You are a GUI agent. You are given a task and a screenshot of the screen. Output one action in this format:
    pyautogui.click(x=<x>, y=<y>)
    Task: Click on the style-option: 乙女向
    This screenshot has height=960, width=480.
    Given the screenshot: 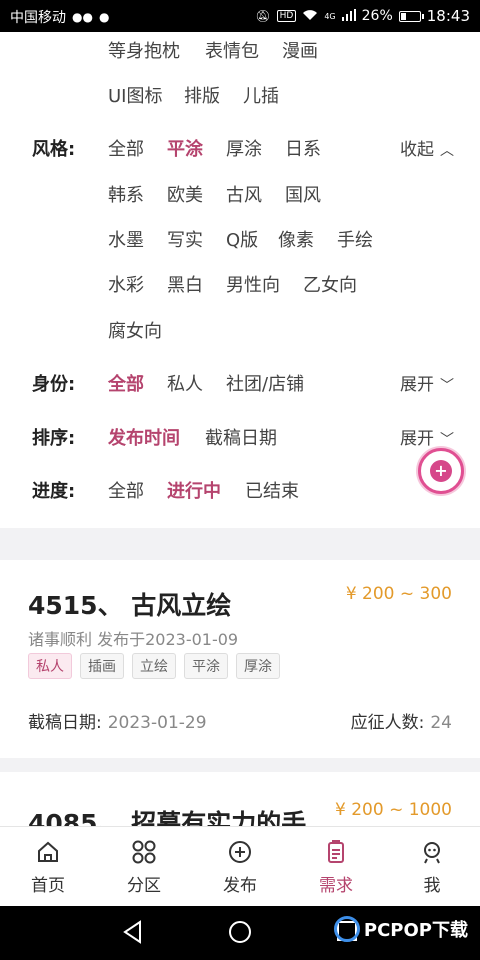 What is the action you would take?
    pyautogui.click(x=330, y=284)
    